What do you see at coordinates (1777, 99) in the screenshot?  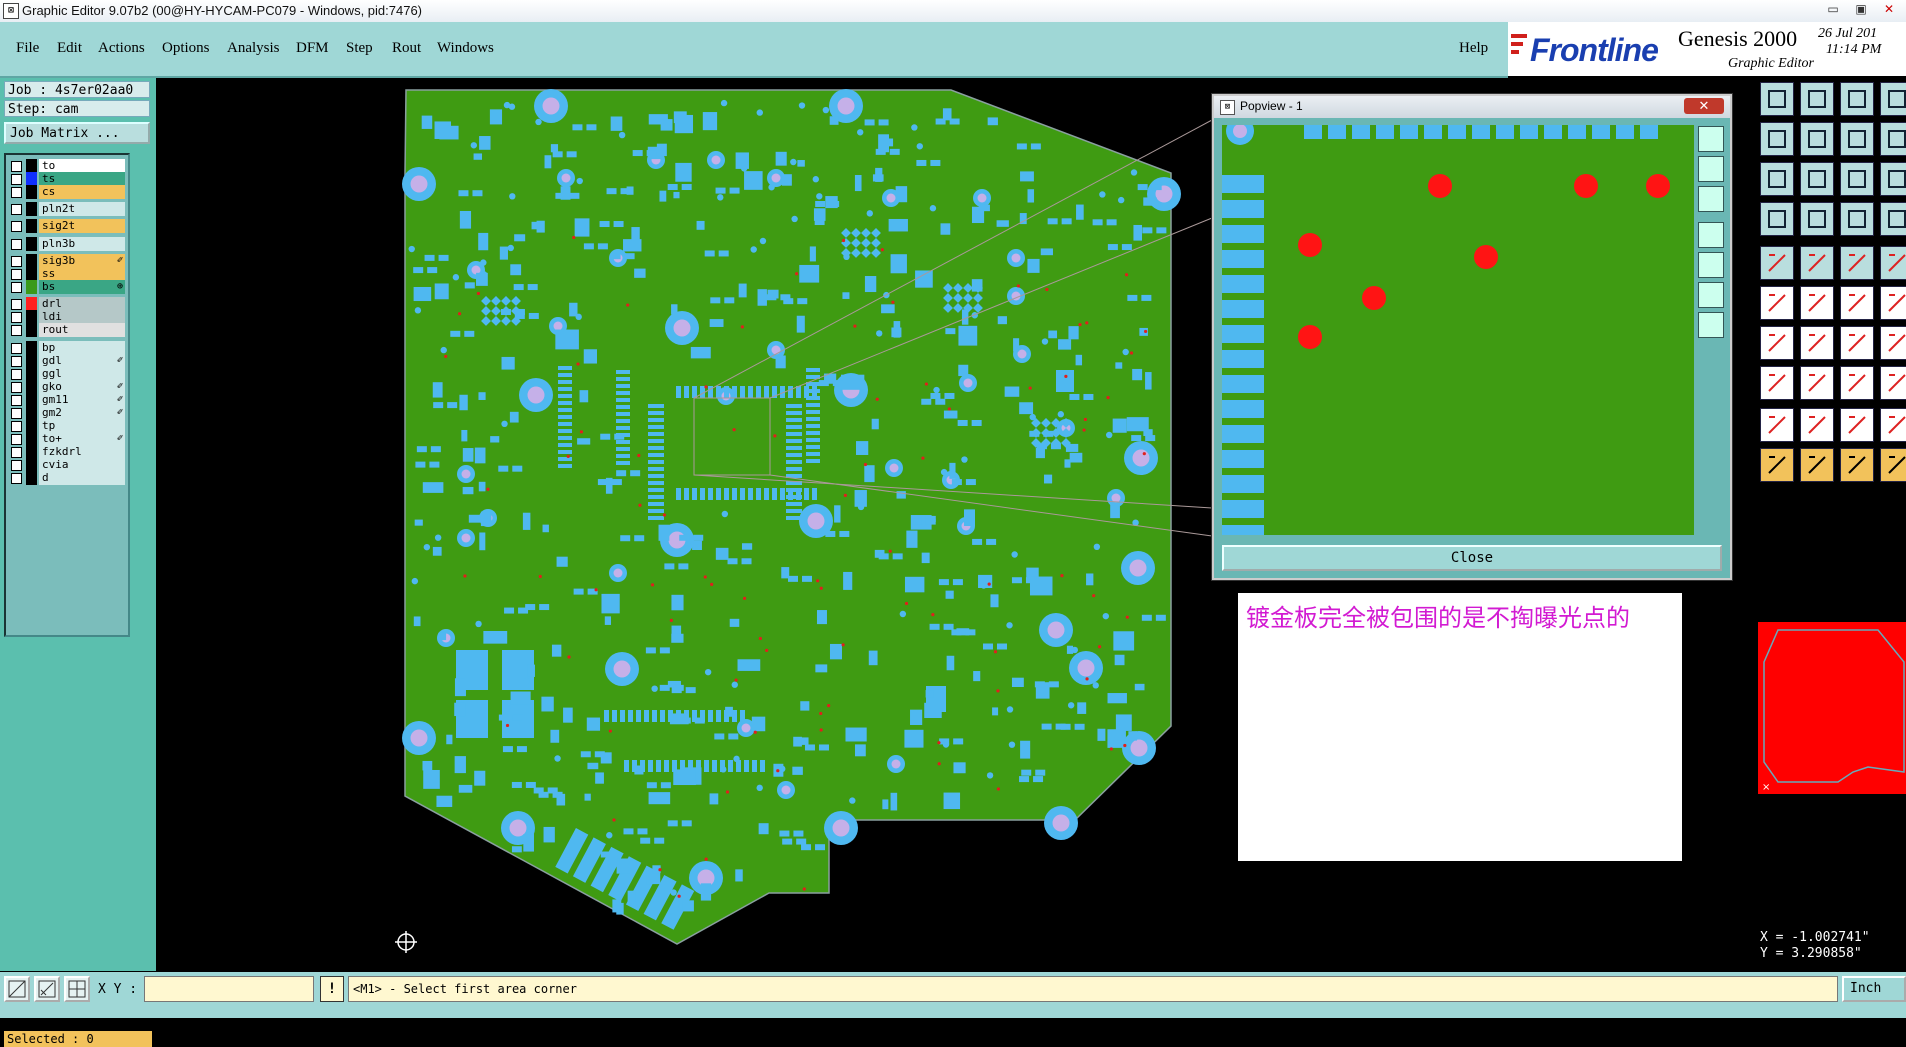 I see `open-icon` at bounding box center [1777, 99].